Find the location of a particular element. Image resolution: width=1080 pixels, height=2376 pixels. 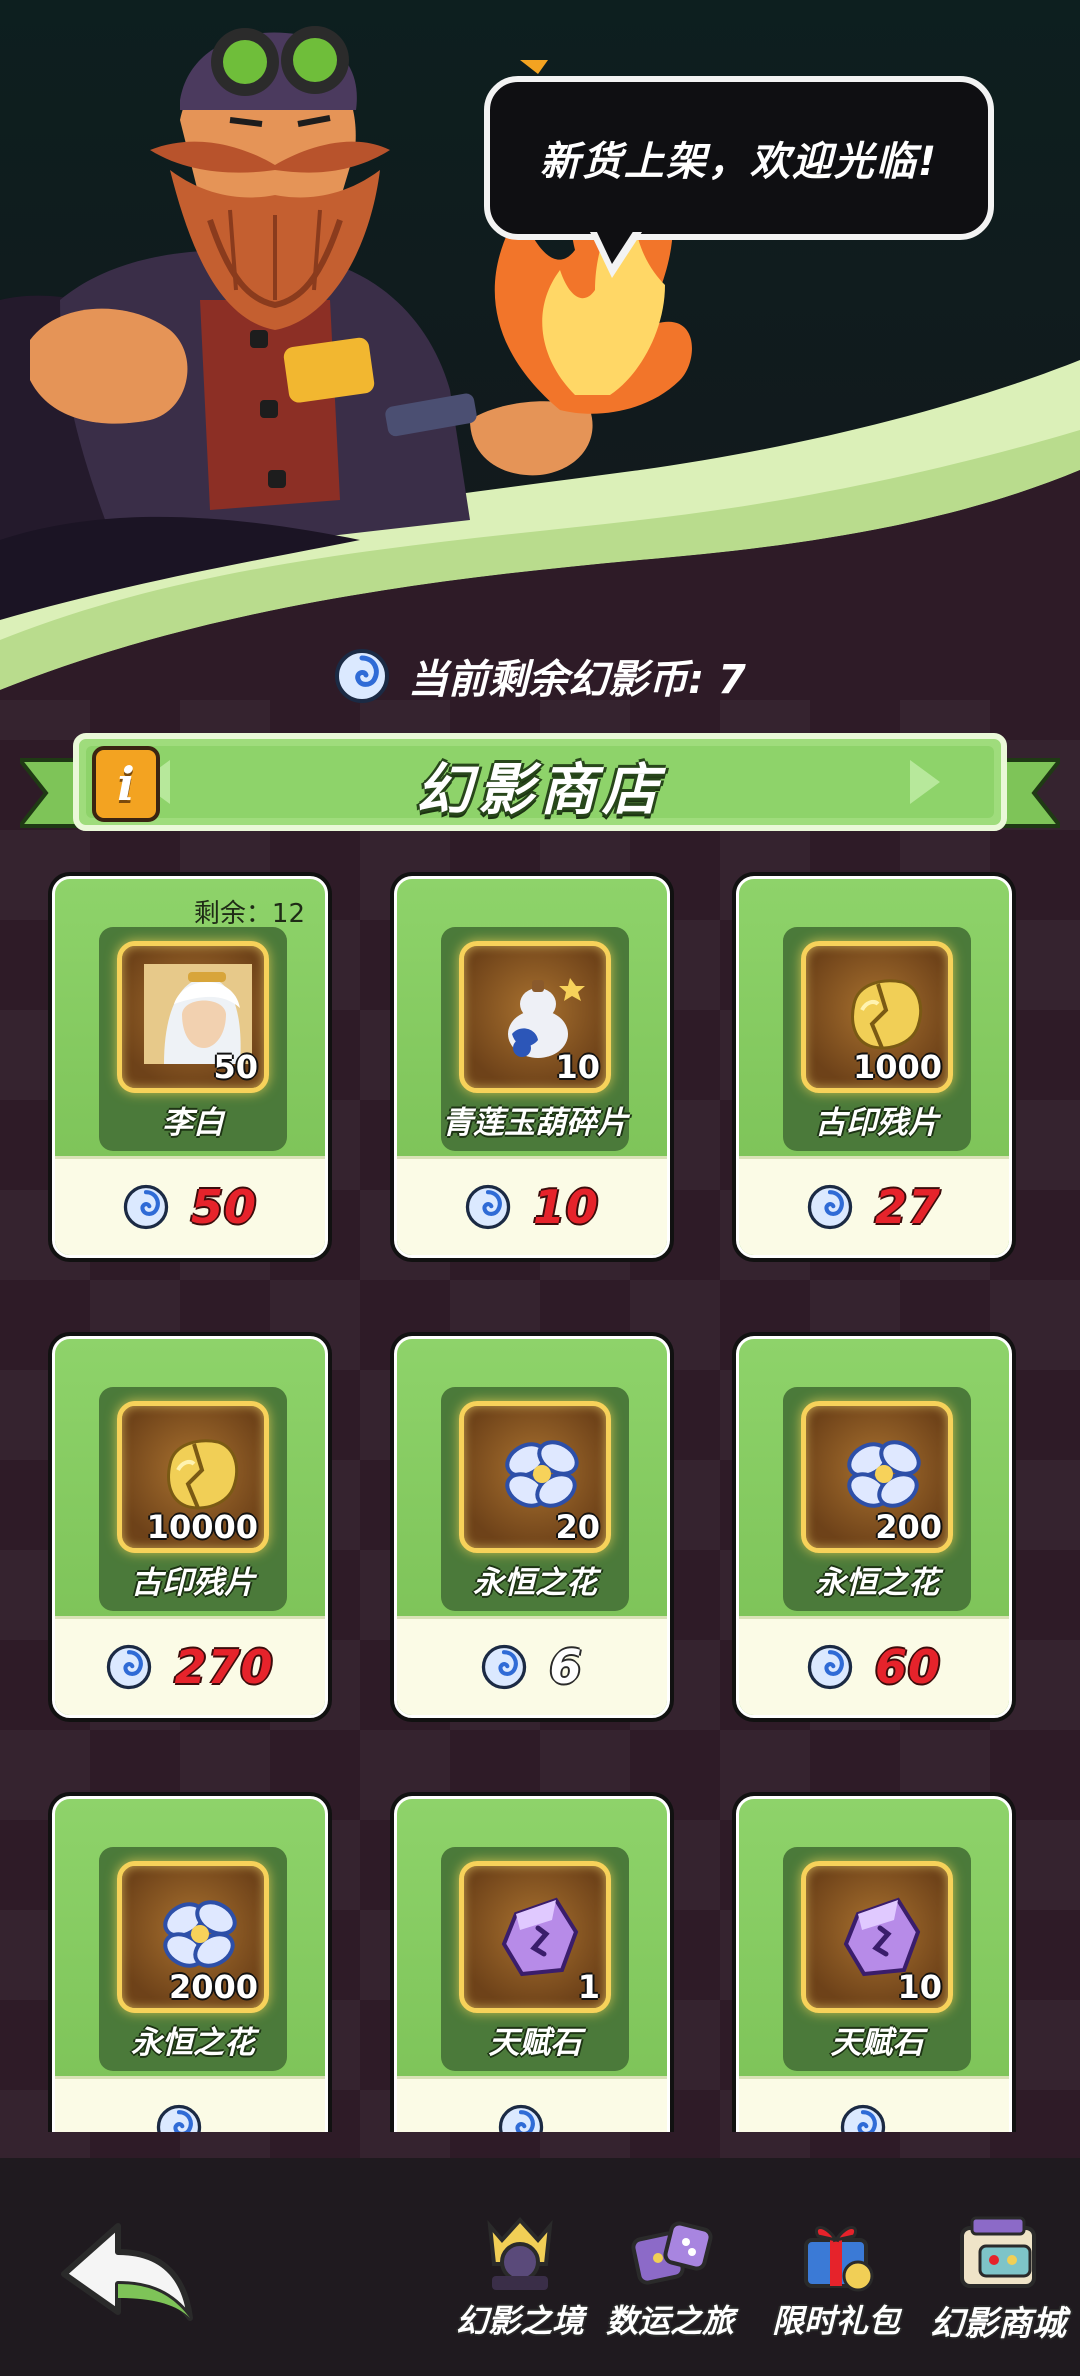

item-plate: 200 永恒之花 is located at coordinates (877, 1499).